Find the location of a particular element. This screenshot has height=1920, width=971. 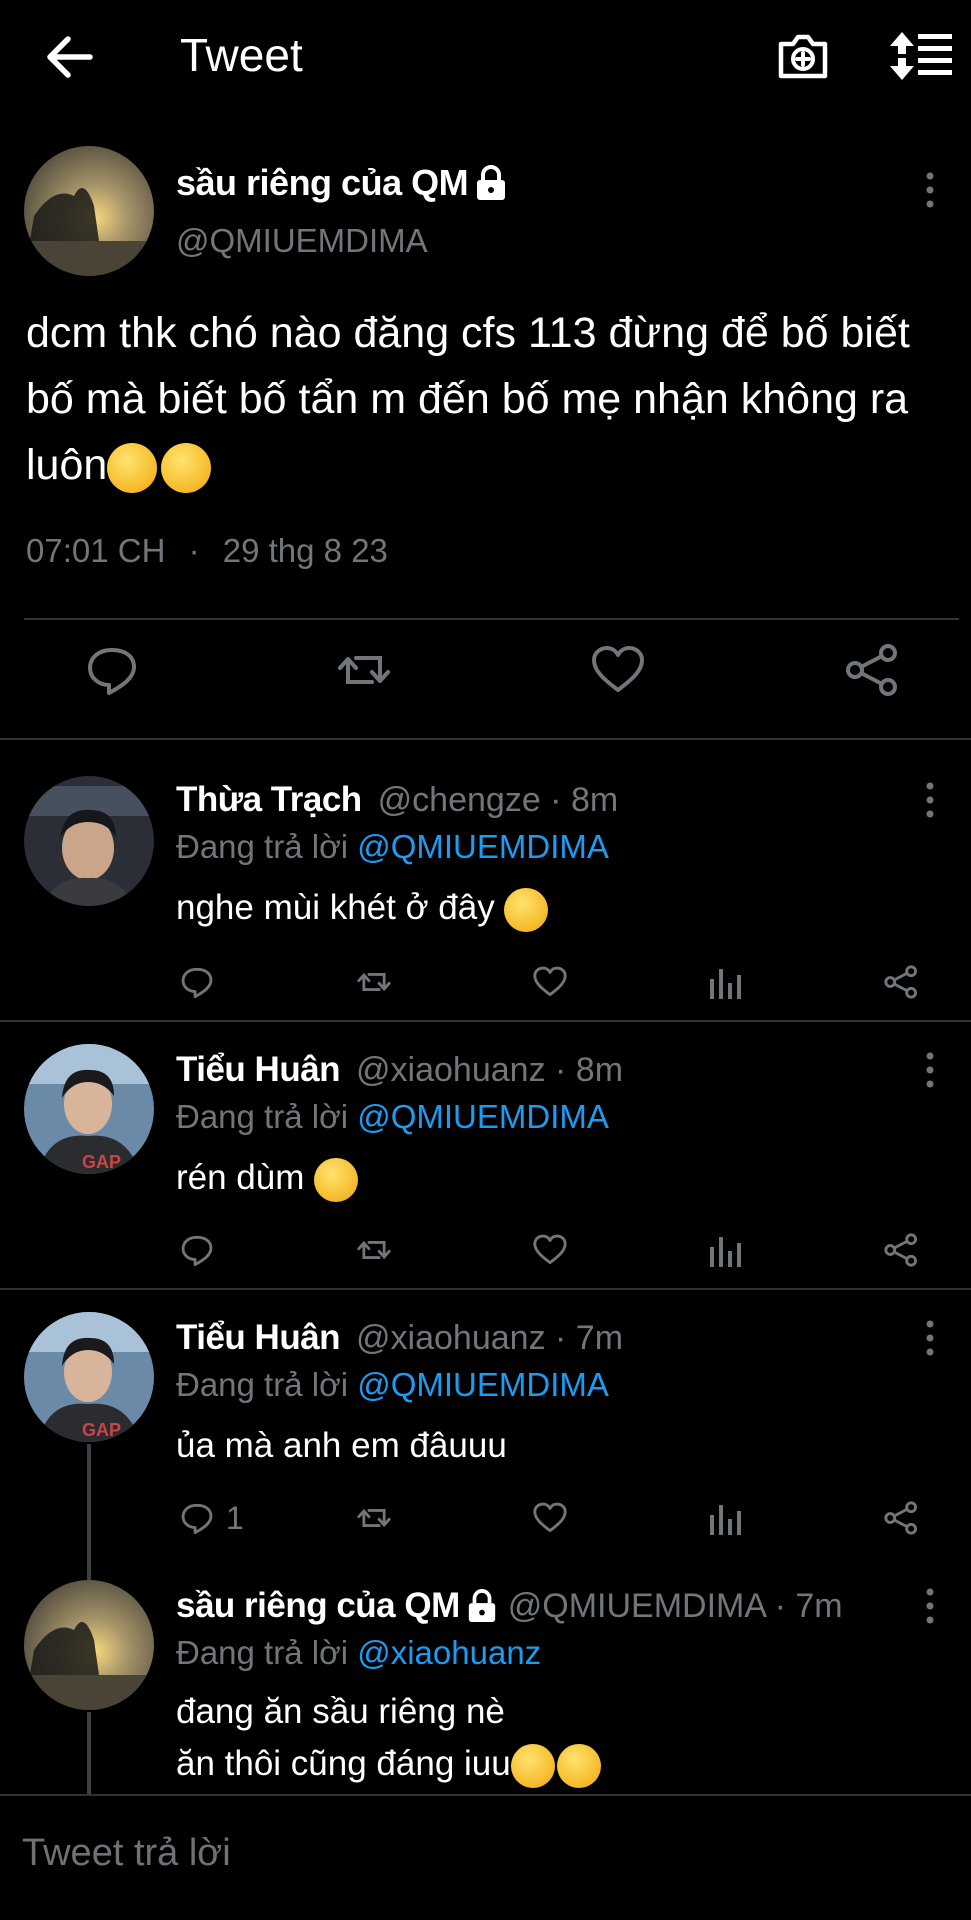

reply-header: Tiểu Huân @xiaohuanz · 7m is located at coordinates (399, 1338).